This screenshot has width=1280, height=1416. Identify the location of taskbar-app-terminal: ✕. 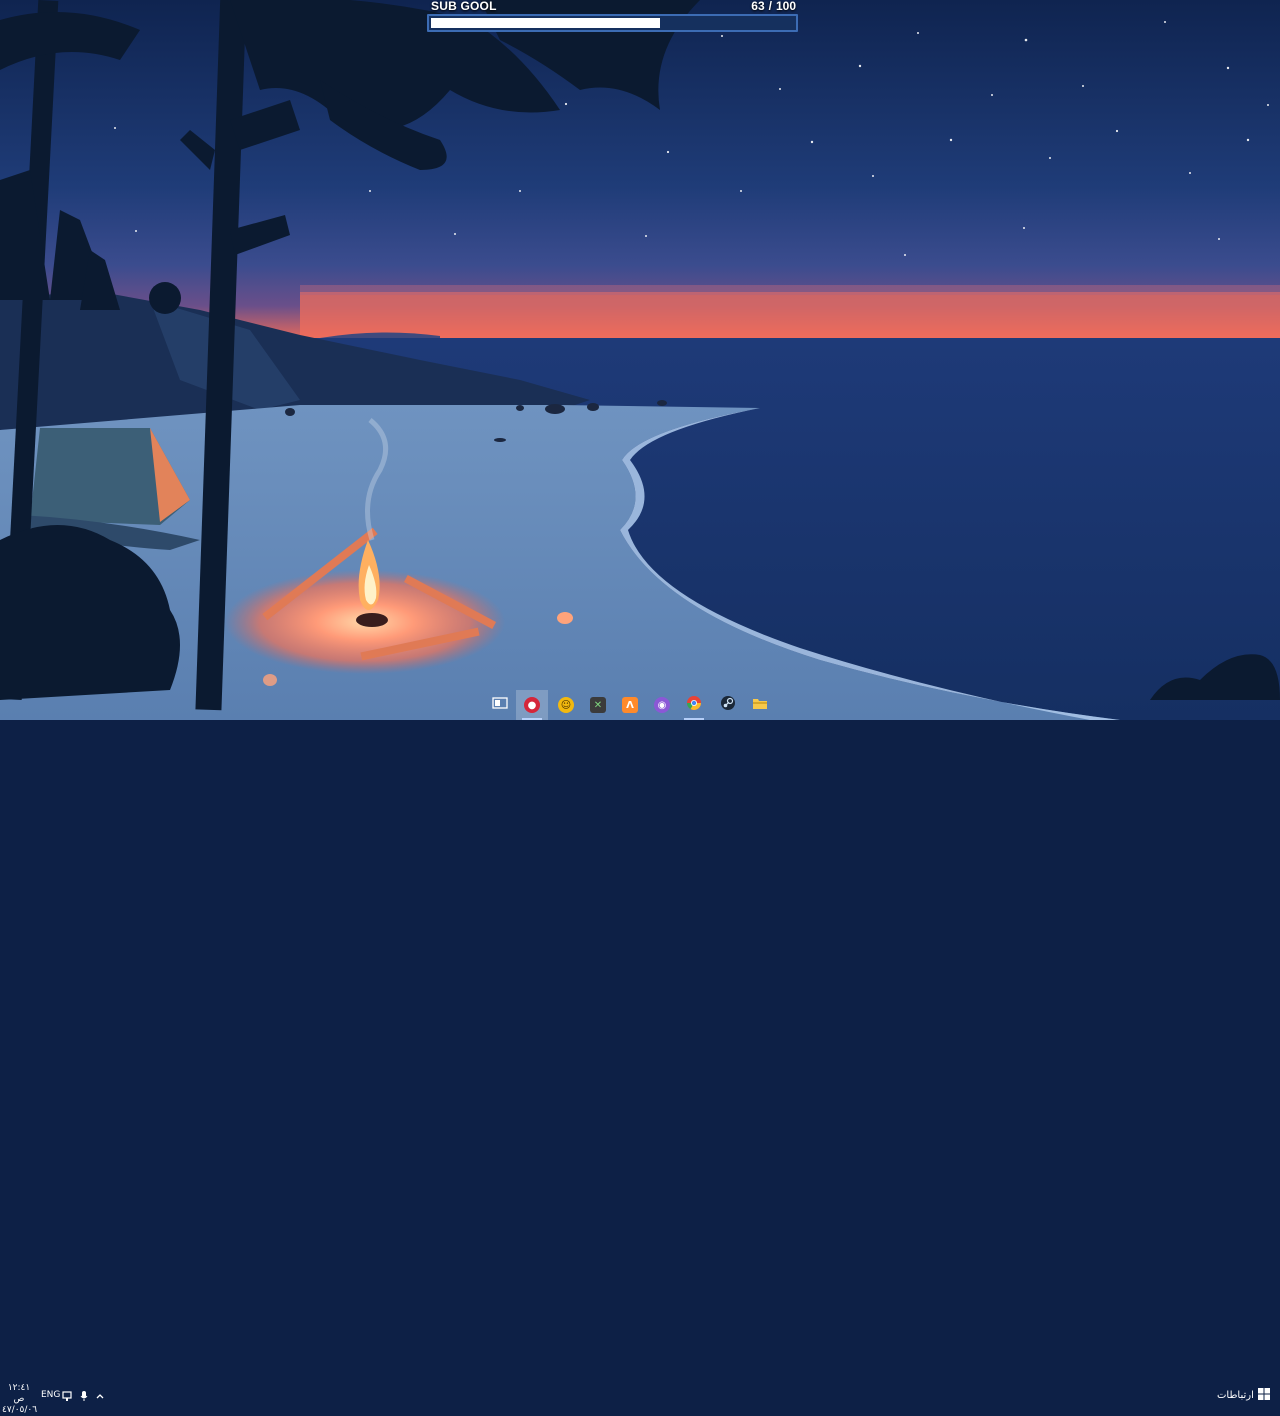
(598, 705).